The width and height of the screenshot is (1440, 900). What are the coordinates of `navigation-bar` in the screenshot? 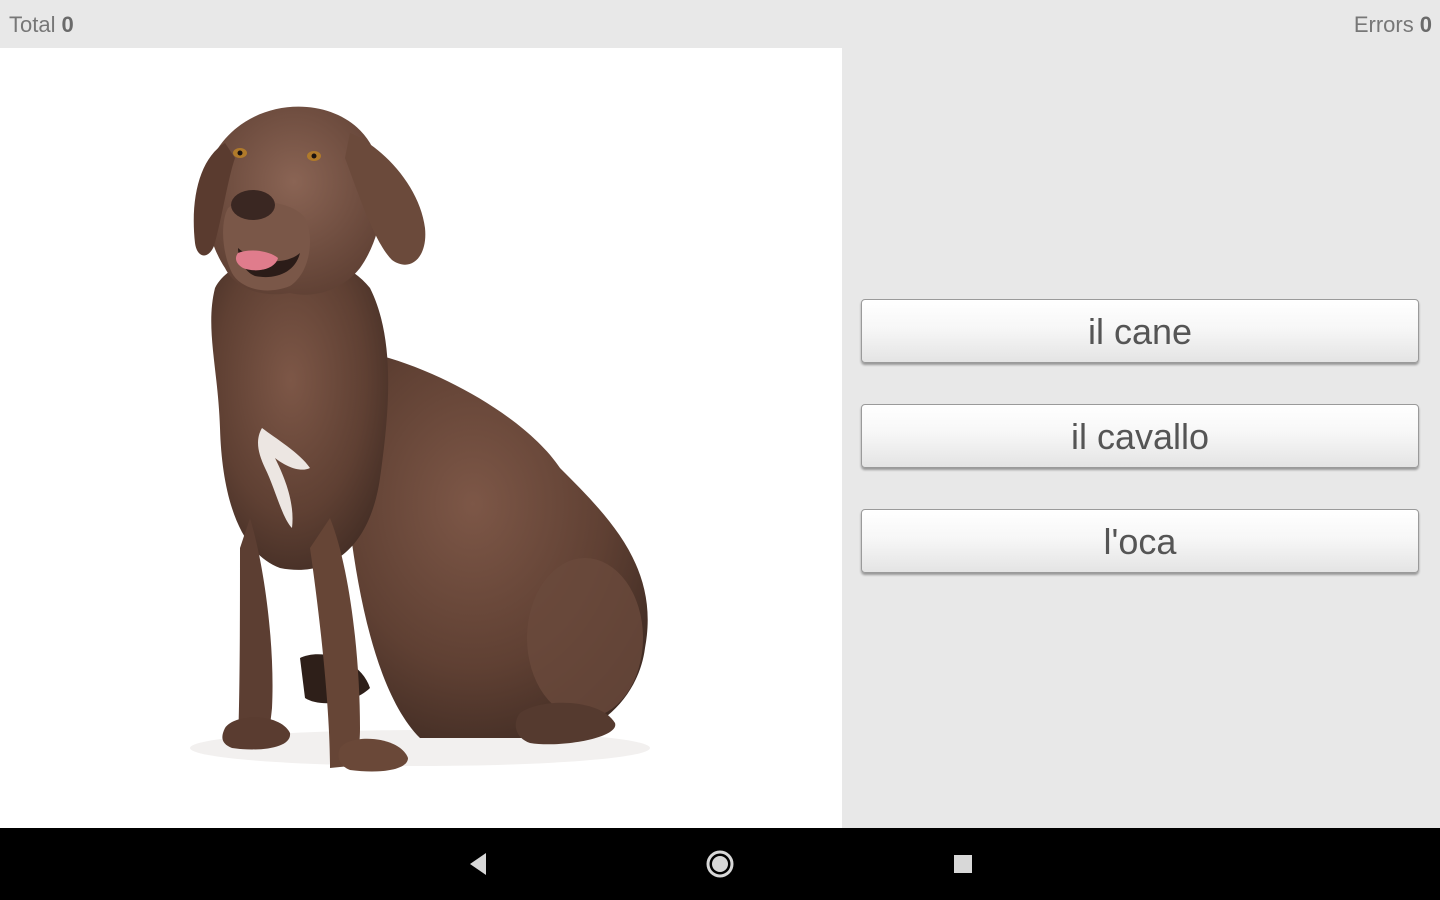 It's located at (720, 864).